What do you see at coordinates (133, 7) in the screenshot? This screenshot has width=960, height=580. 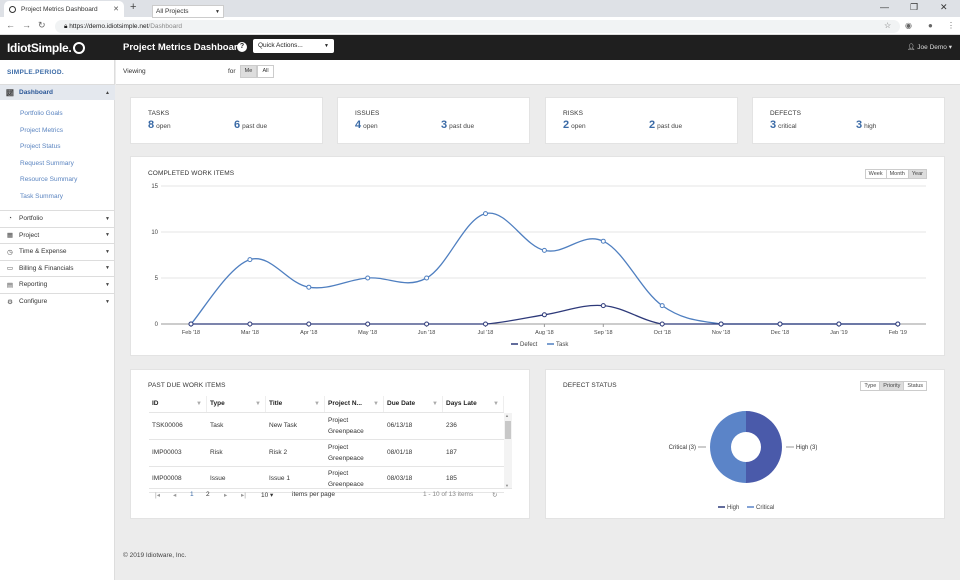 I see `new-tab-icon: +` at bounding box center [133, 7].